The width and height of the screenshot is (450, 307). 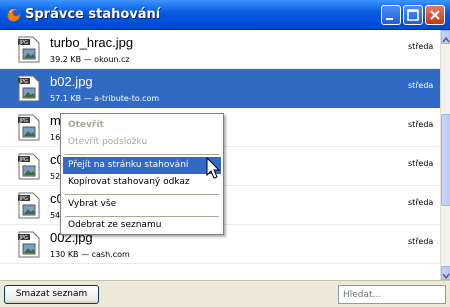 I want to click on menu-item-open-folder: Otevřít podsložku, so click(x=142, y=142).